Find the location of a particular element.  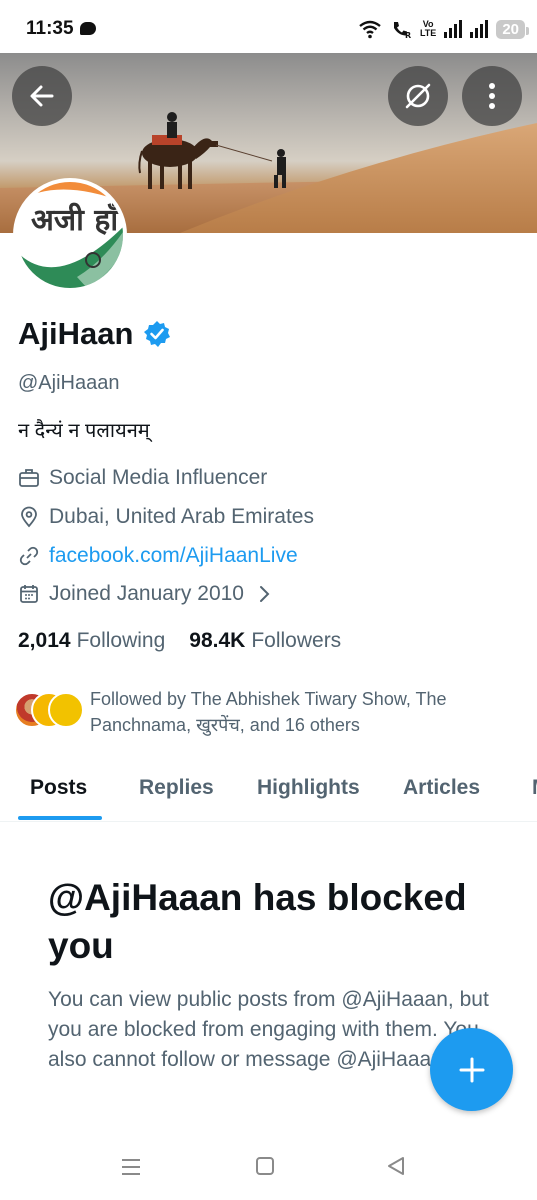

followers-count: 98.4K is located at coordinates (217, 640).